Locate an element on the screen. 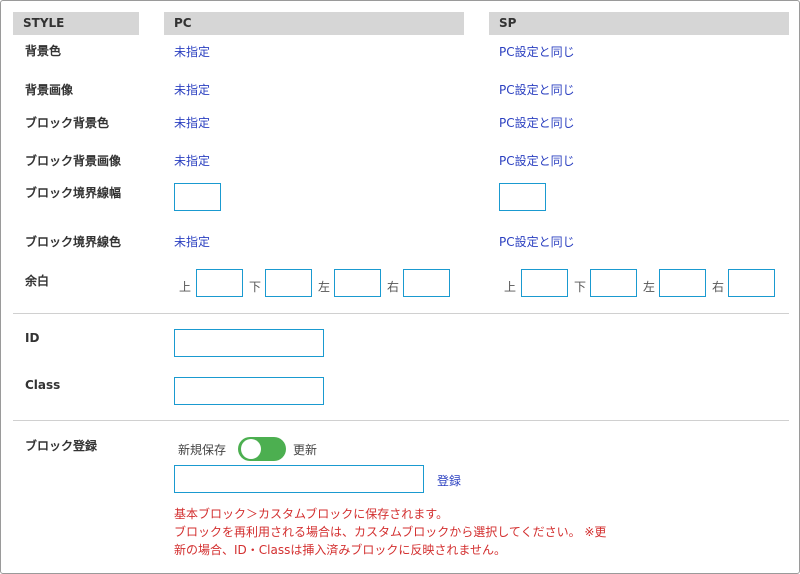 The image size is (800, 574). label-margin: 余白 is located at coordinates (37, 281).